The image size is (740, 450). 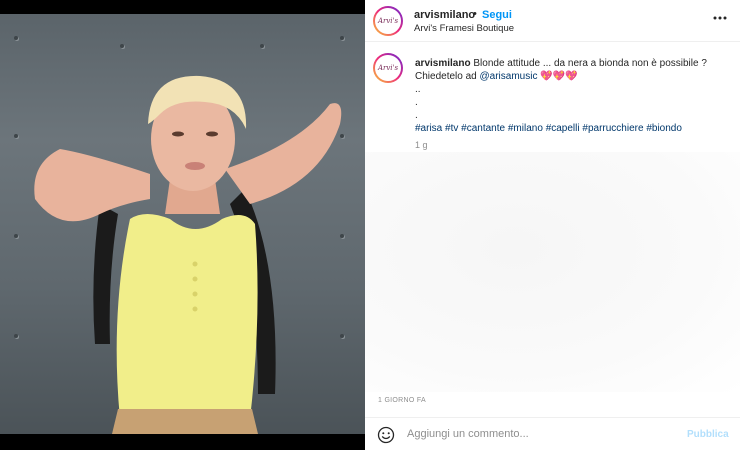 What do you see at coordinates (664, 128) in the screenshot?
I see `hashtag-link: #biondo` at bounding box center [664, 128].